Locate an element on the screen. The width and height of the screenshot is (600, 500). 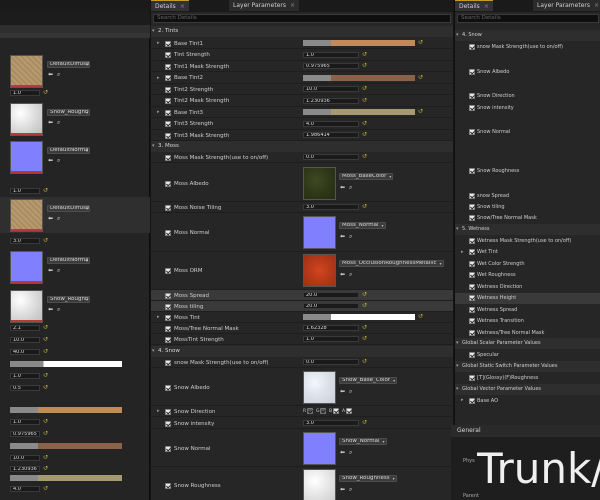
texture-dropdown: Snow_Normal ▾ is located at coordinates (363, 441).